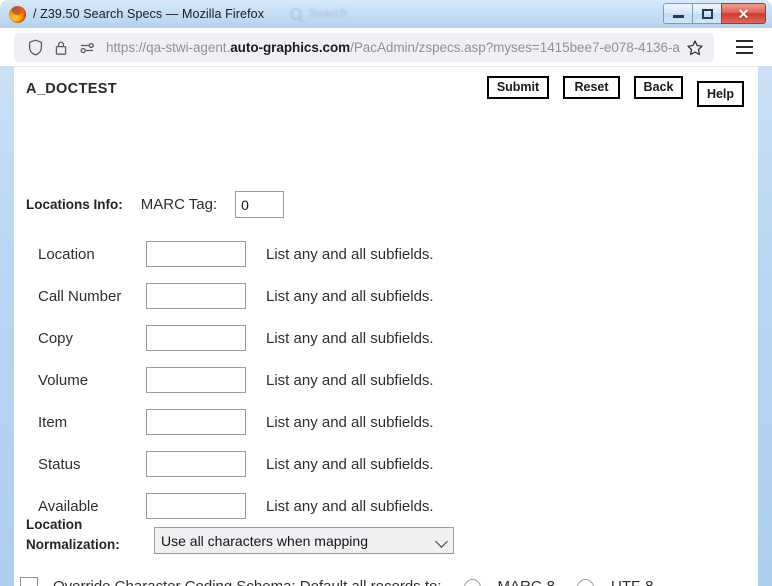 The height and width of the screenshot is (586, 772). What do you see at coordinates (86, 535) in the screenshot?
I see `location-normalization-label: Location Normalization:` at bounding box center [86, 535].